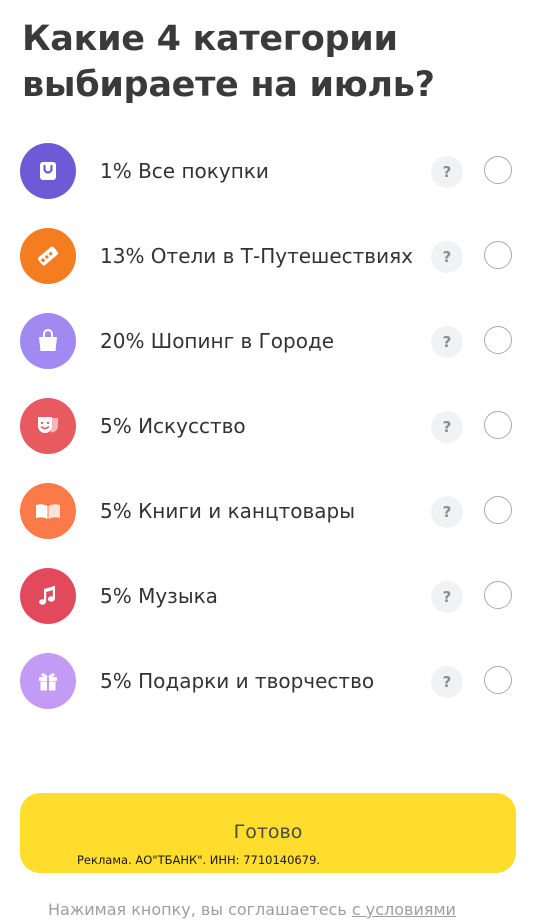 This screenshot has width=538, height=922. Describe the element at coordinates (228, 511) in the screenshot. I see `category-label: 5% Книги и канцтовары` at that location.